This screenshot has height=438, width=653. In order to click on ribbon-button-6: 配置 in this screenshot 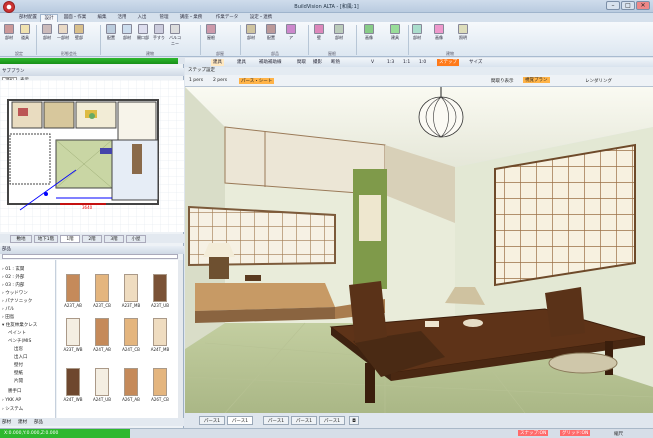, I will do `click(111, 32)`.